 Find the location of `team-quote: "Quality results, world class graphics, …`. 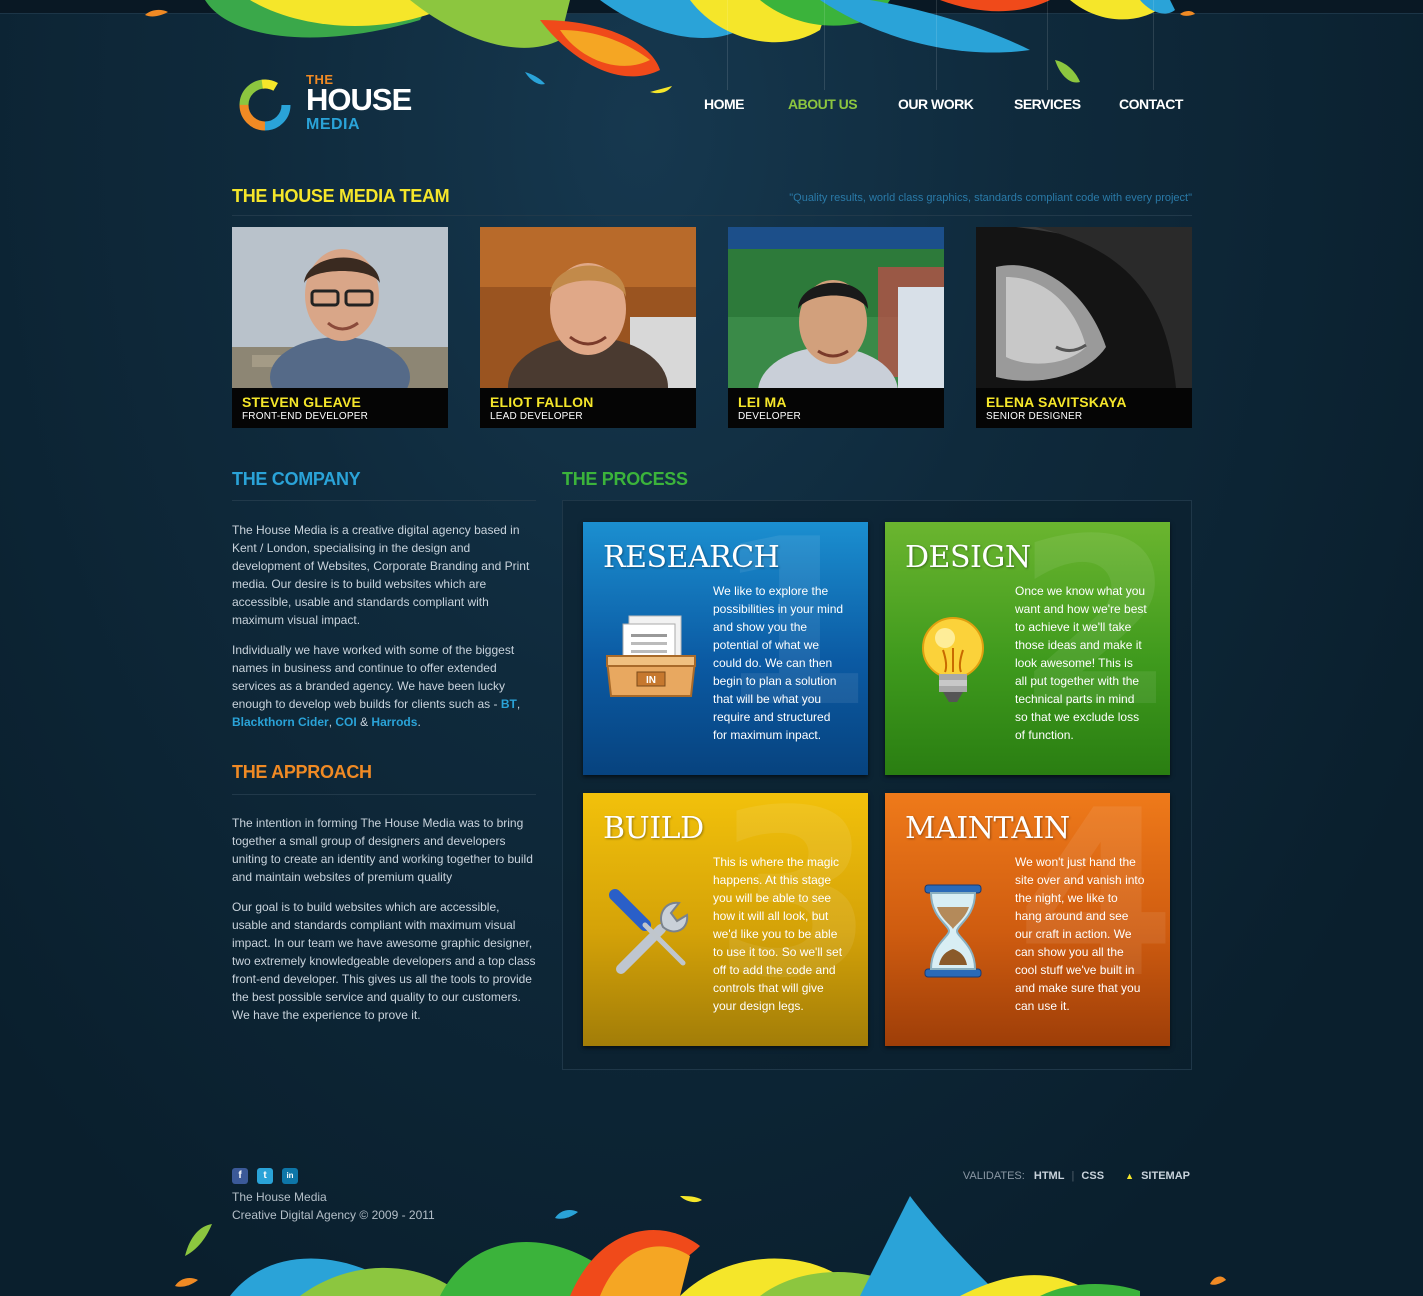

team-quote: "Quality results, world class graphics, … is located at coordinates (990, 198).